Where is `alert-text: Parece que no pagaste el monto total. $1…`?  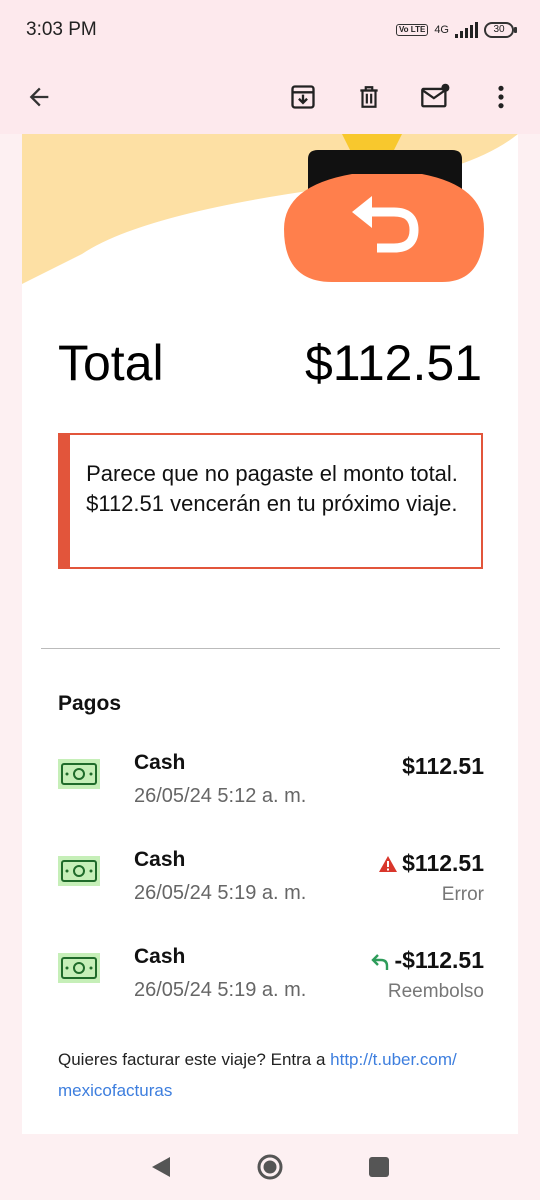
alert-text: Parece que no pagaste el monto total. $1… is located at coordinates (272, 488).